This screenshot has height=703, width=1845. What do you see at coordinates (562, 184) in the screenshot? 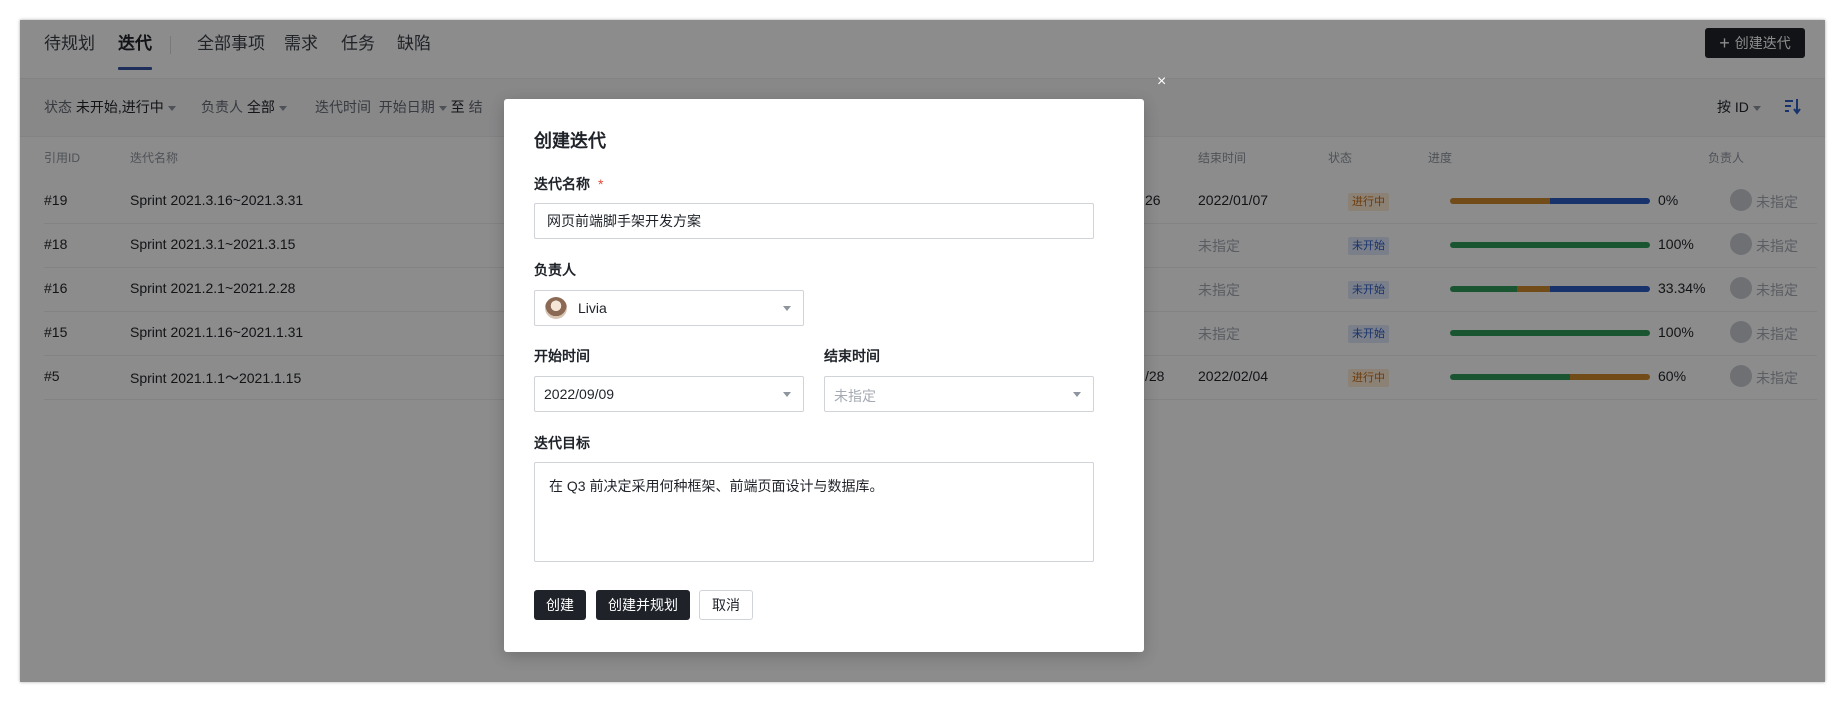
I see `name-label-text: 迭代名称` at bounding box center [562, 184].